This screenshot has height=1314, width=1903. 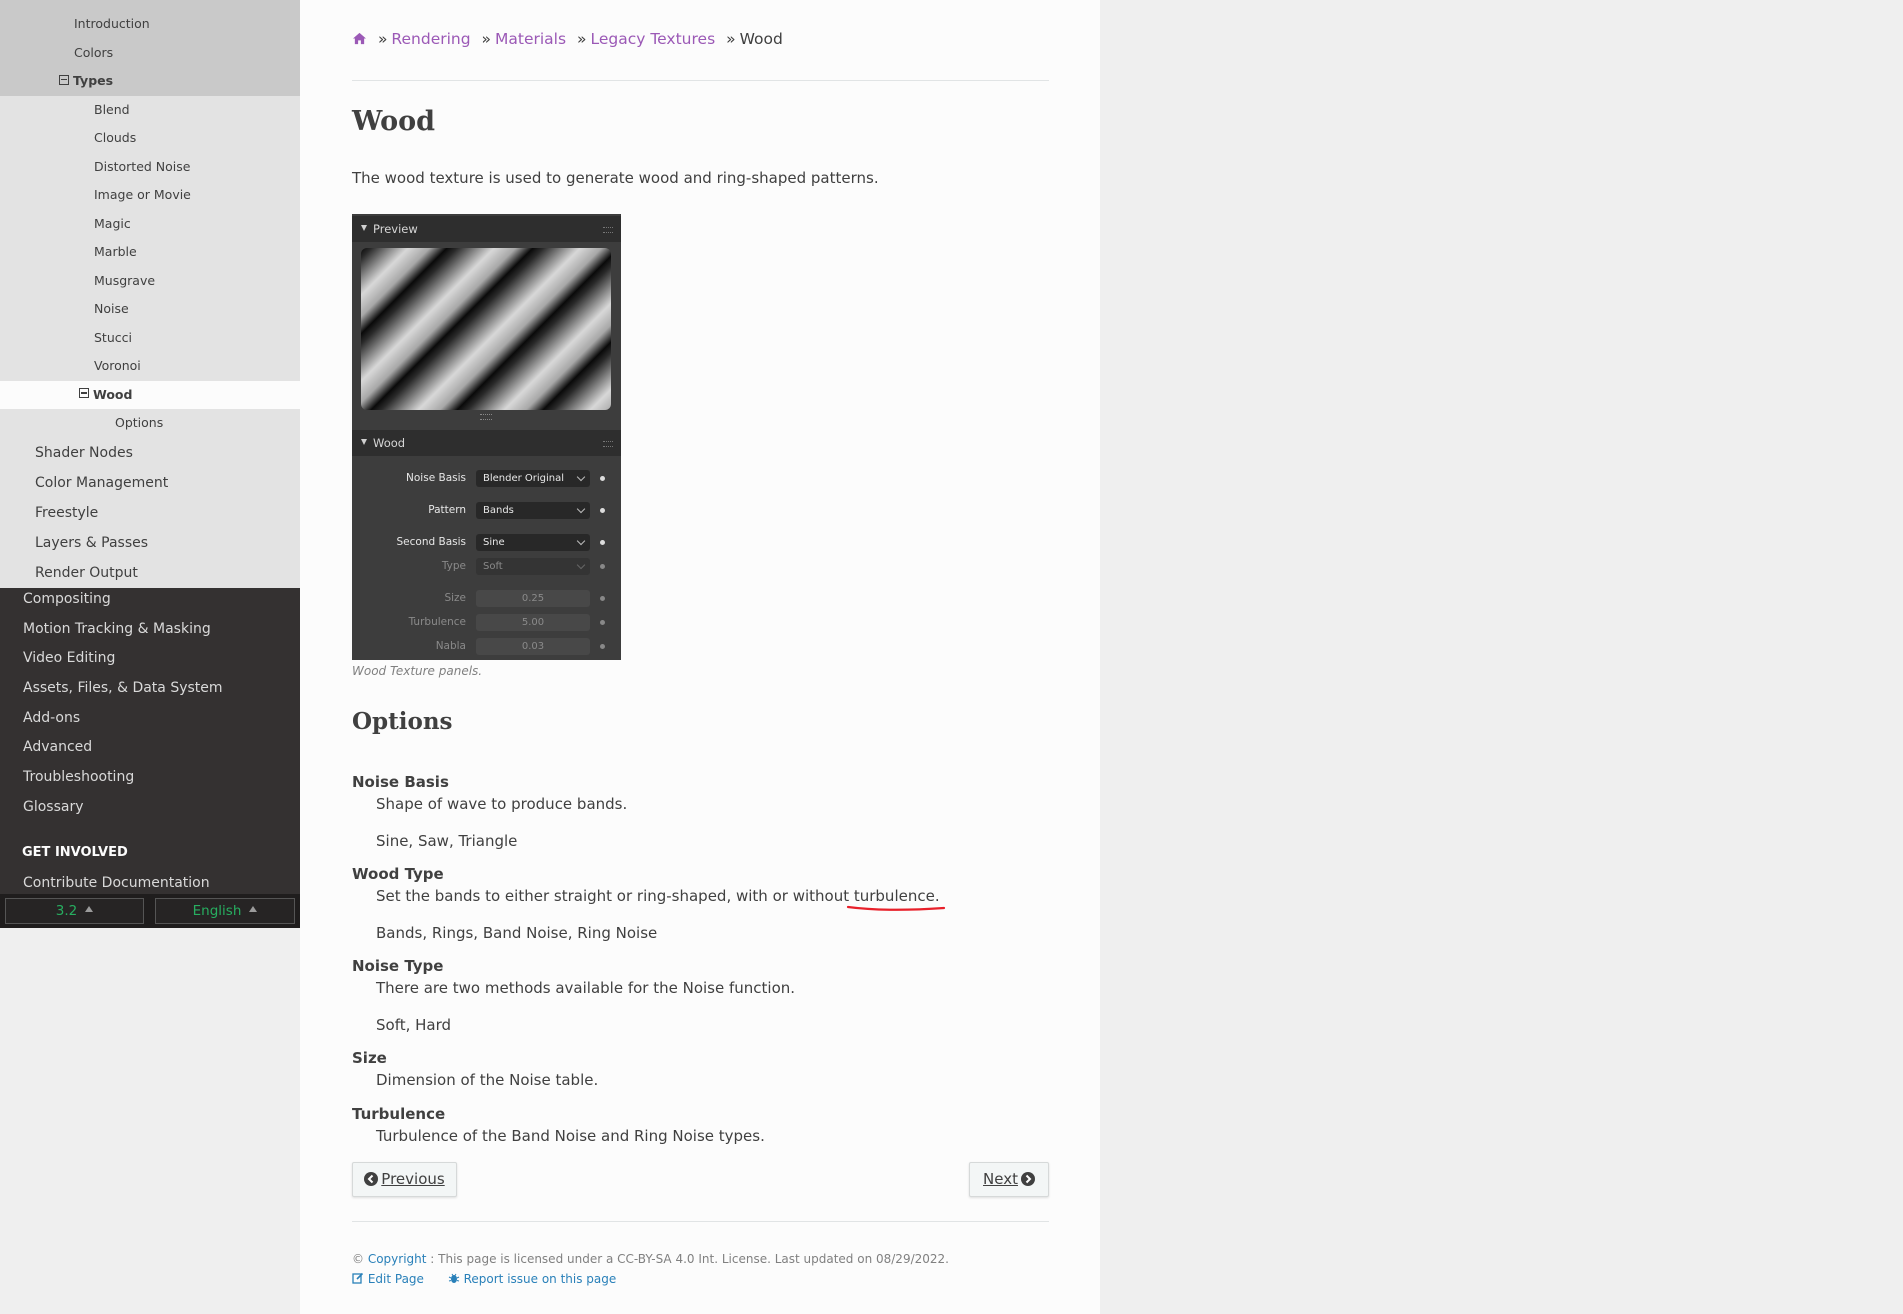 I want to click on home-icon, so click(x=359, y=38).